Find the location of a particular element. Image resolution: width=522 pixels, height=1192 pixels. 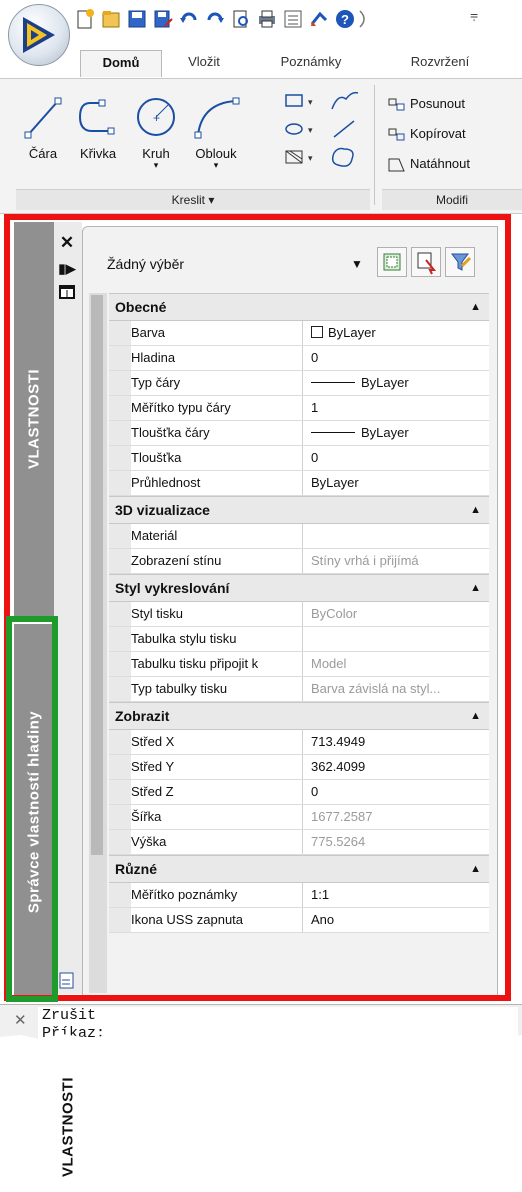

circle-tool-label: Kruh is located at coordinates (156, 153).